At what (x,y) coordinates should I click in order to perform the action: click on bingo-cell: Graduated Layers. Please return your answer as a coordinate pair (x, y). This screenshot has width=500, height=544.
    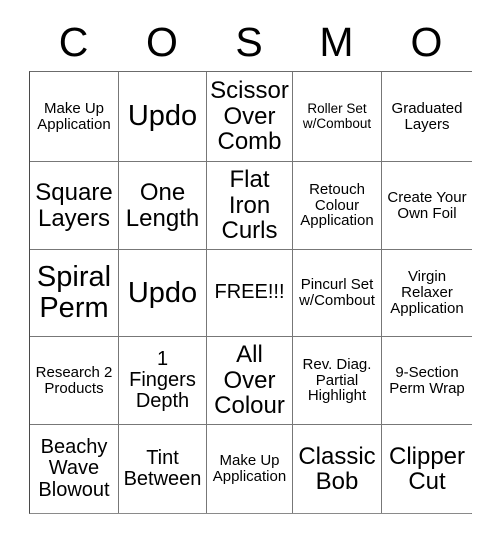
    Looking at the image, I should click on (427, 117).